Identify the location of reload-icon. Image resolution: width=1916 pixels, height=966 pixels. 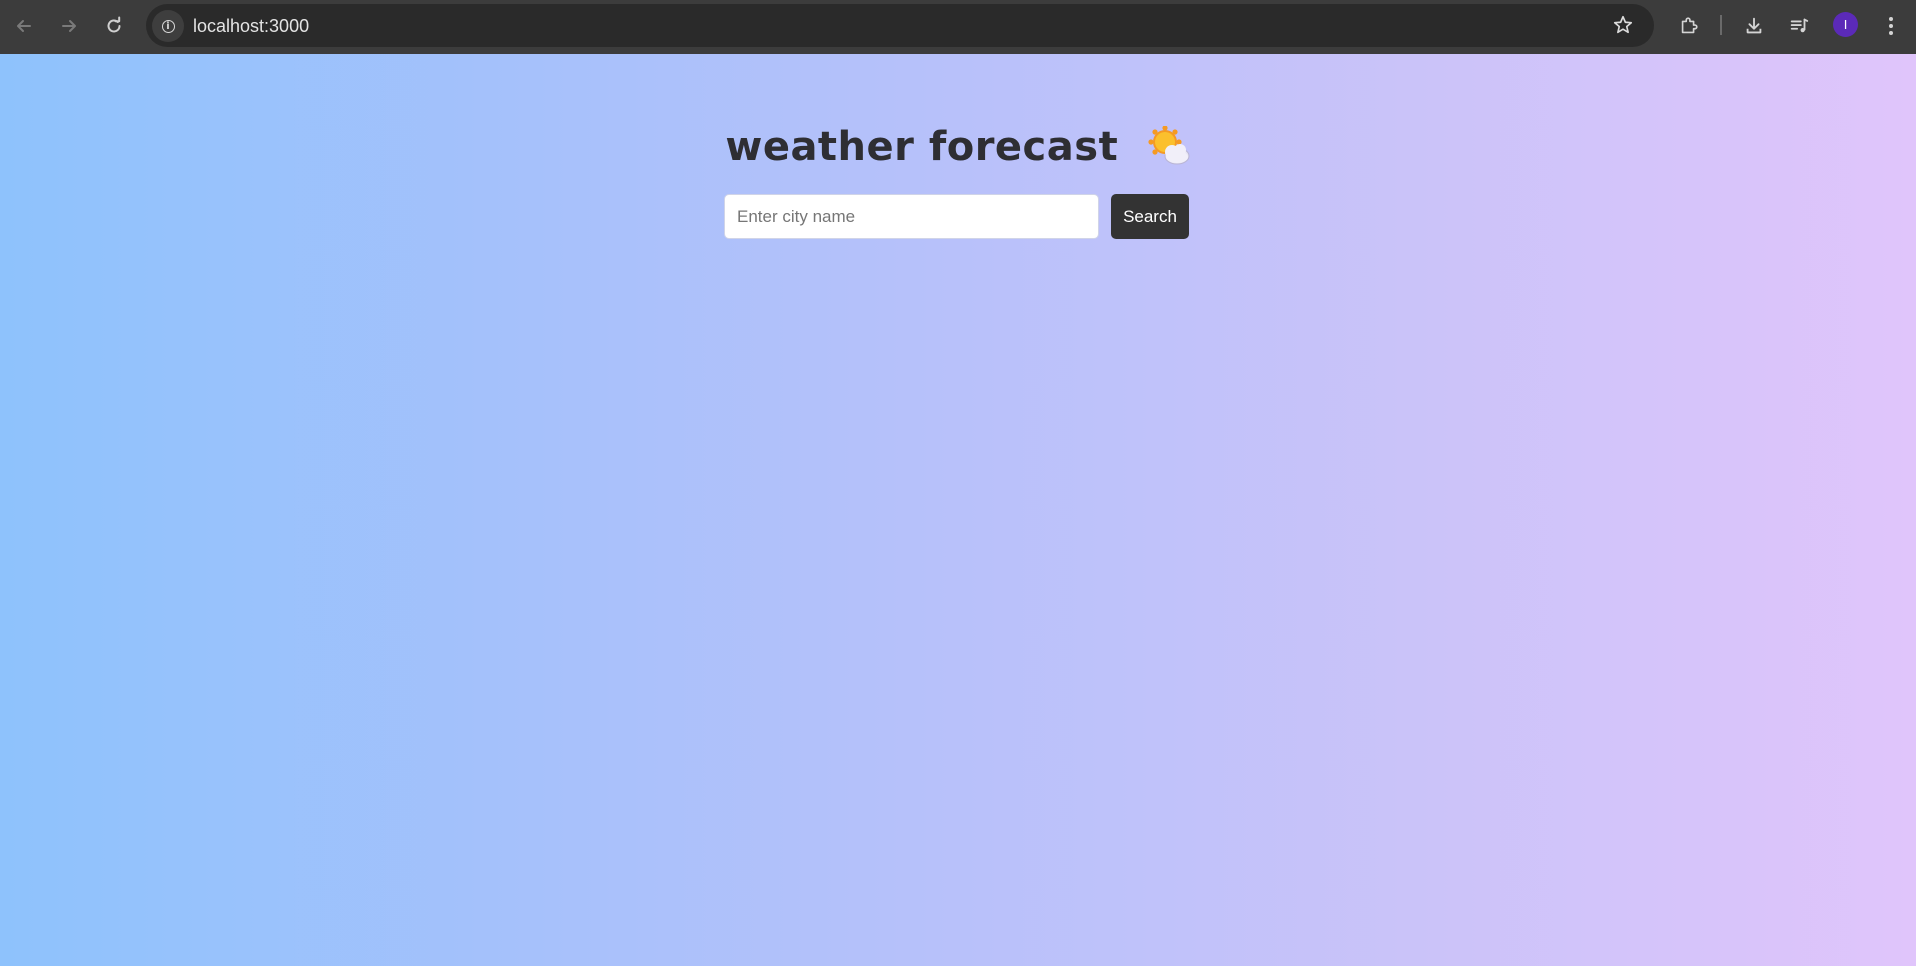
(114, 24).